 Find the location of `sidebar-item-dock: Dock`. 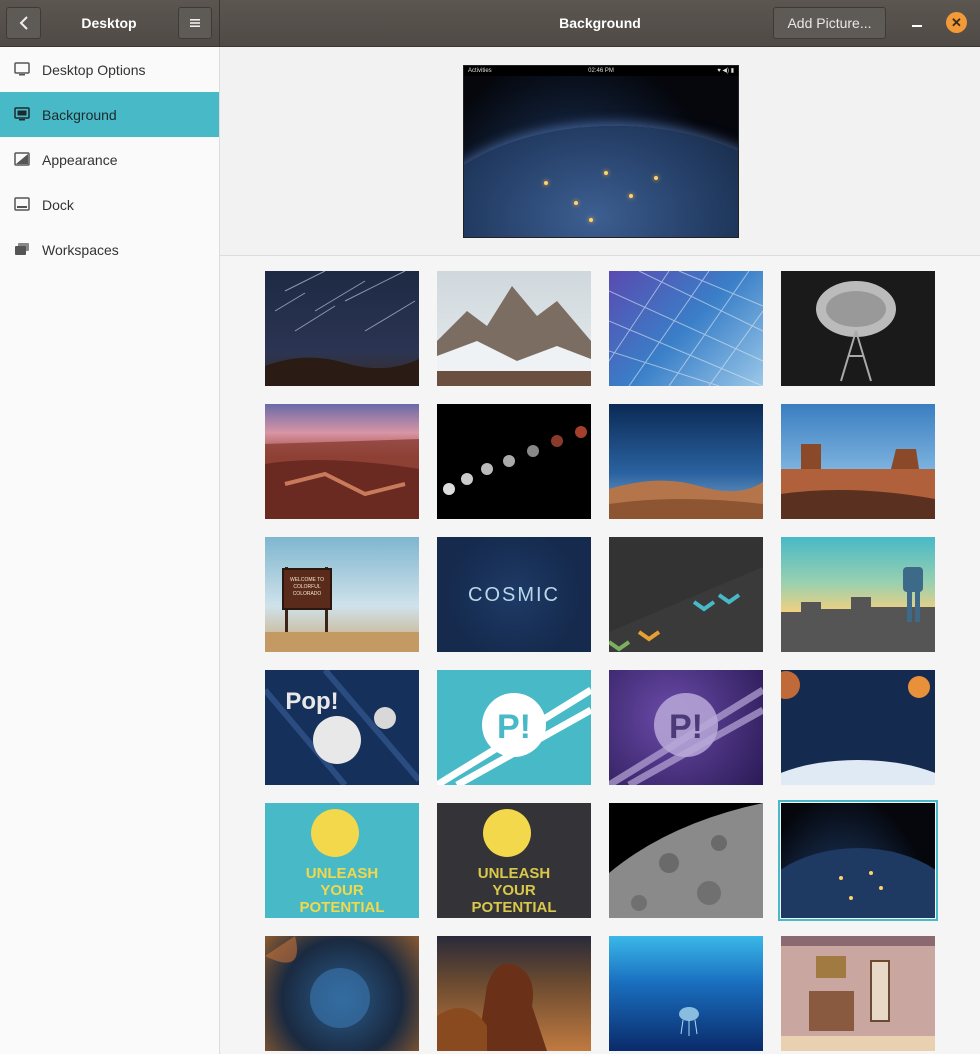

sidebar-item-dock: Dock is located at coordinates (109, 204).